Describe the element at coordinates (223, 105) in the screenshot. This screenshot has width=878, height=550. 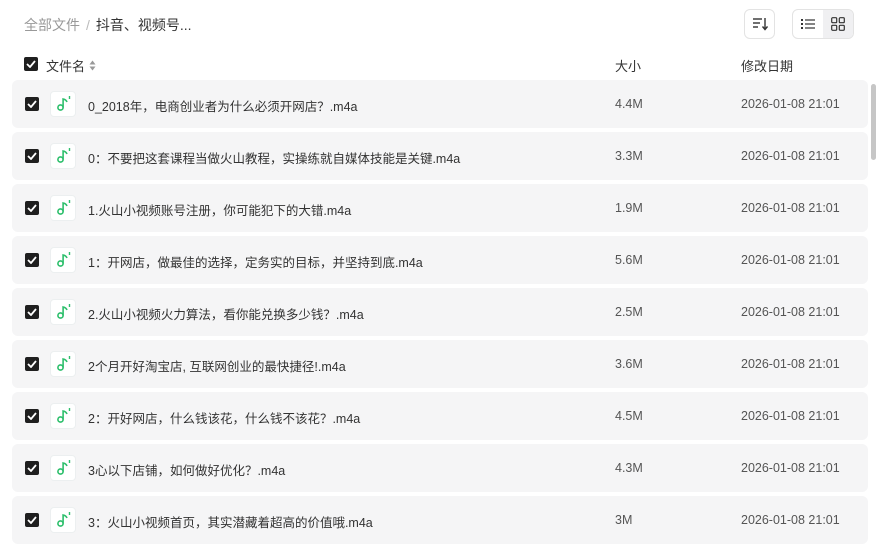
I see `file-name: 0_2018年，电商创业者为什么必须开网店？.m4a` at that location.